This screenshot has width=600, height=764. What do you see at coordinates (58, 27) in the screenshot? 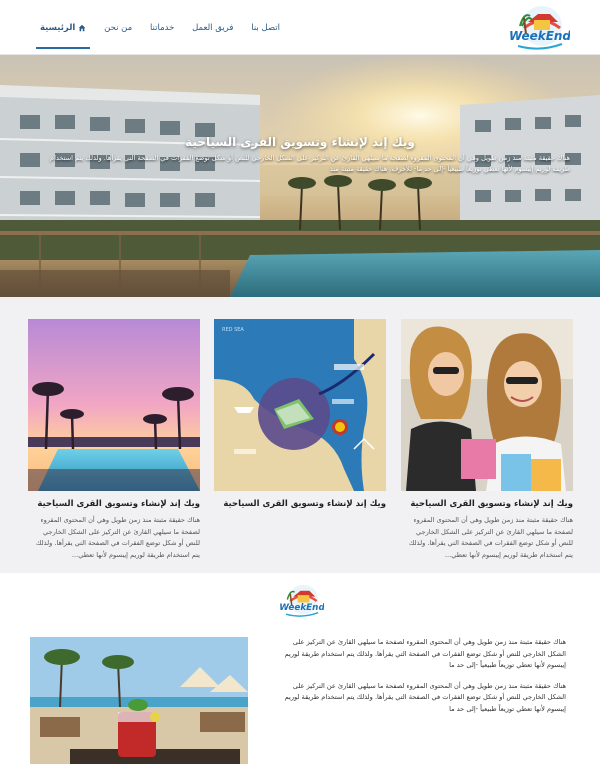
I see `nav-home-label: الرئيسية` at bounding box center [58, 27].